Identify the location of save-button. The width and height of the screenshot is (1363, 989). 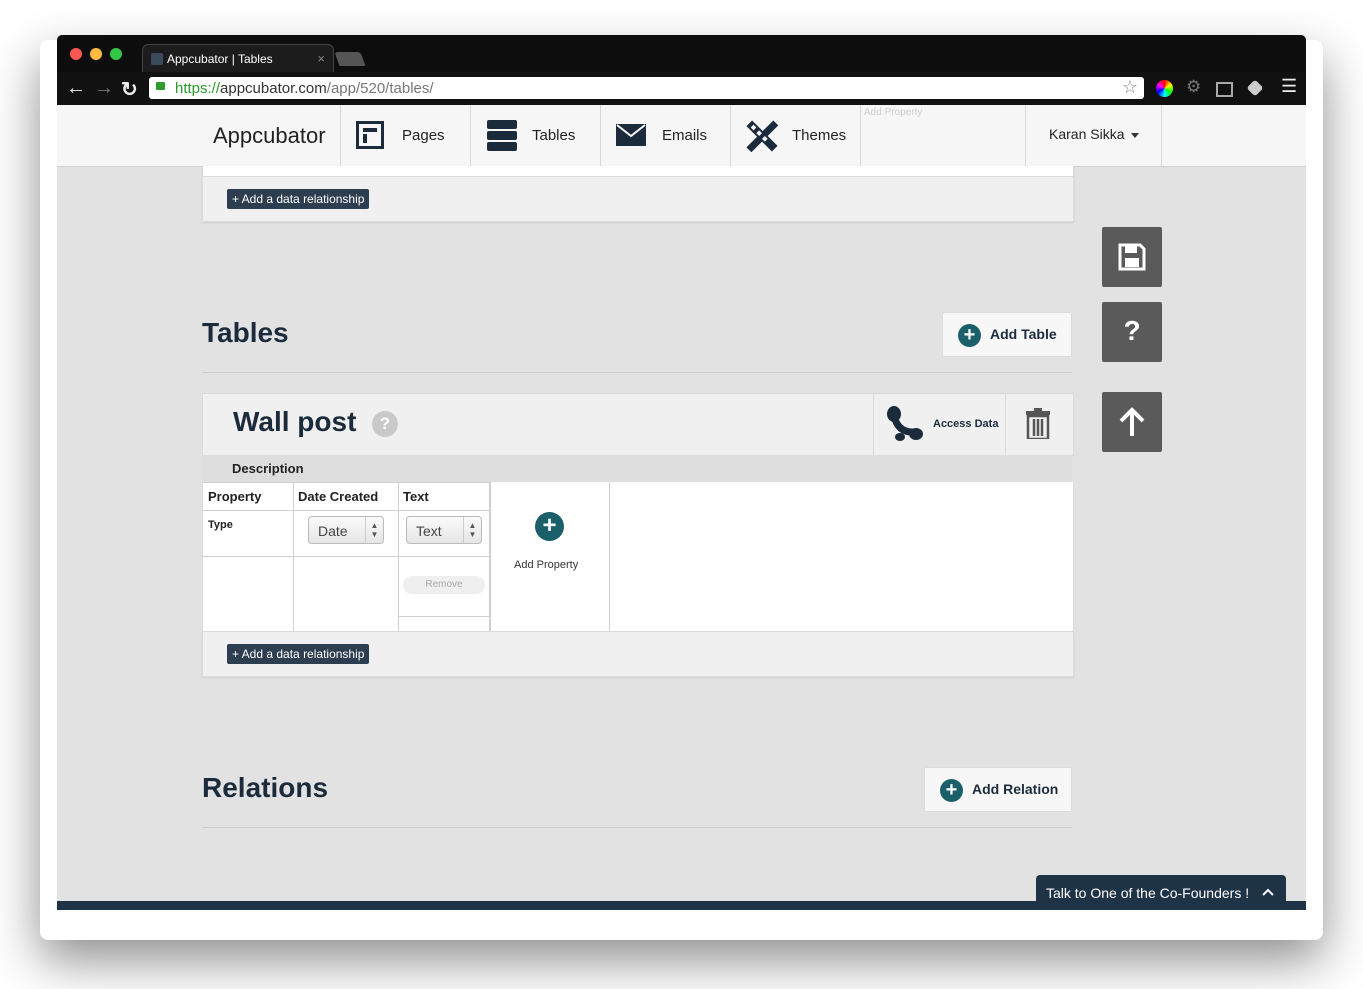
(1132, 257).